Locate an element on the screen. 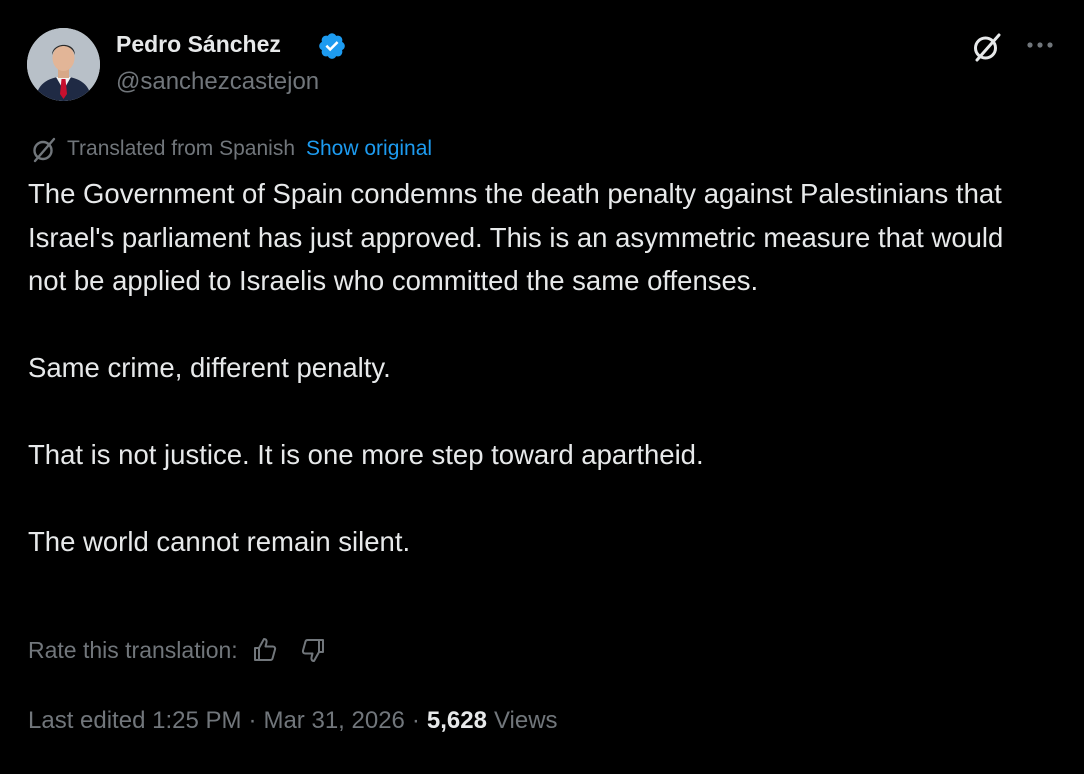 Image resolution: width=1084 pixels, height=774 pixels. avatar is located at coordinates (63, 64).